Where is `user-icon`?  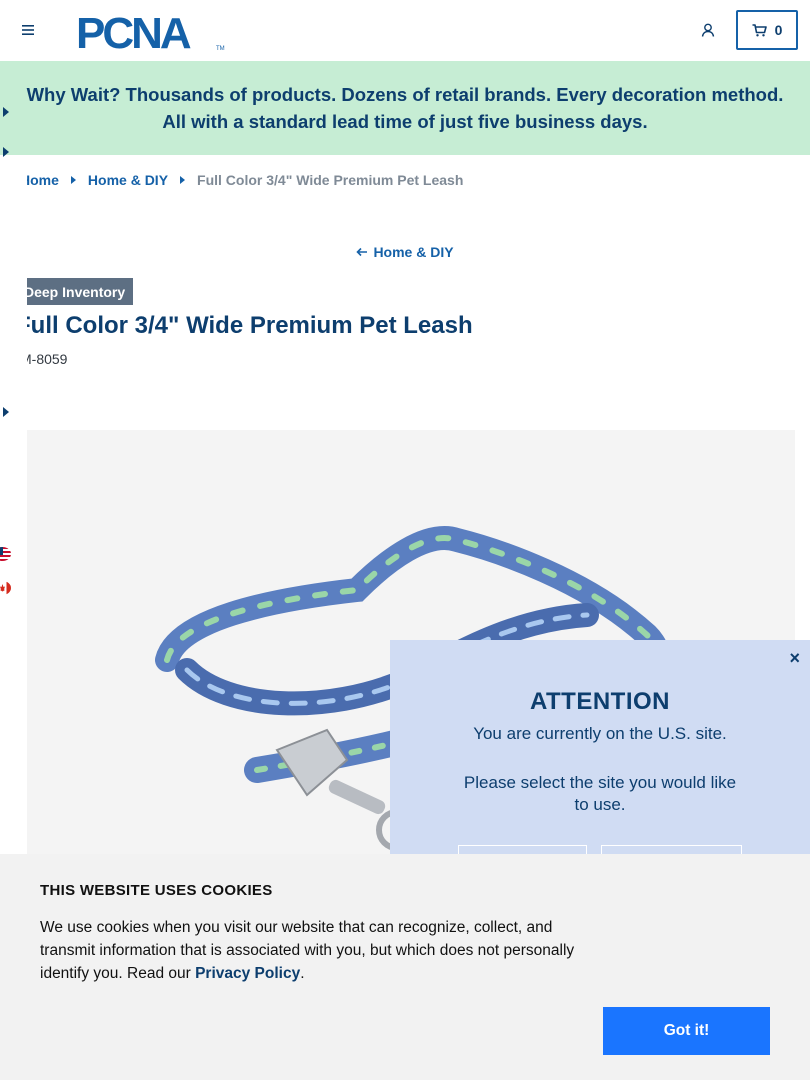 user-icon is located at coordinates (708, 30).